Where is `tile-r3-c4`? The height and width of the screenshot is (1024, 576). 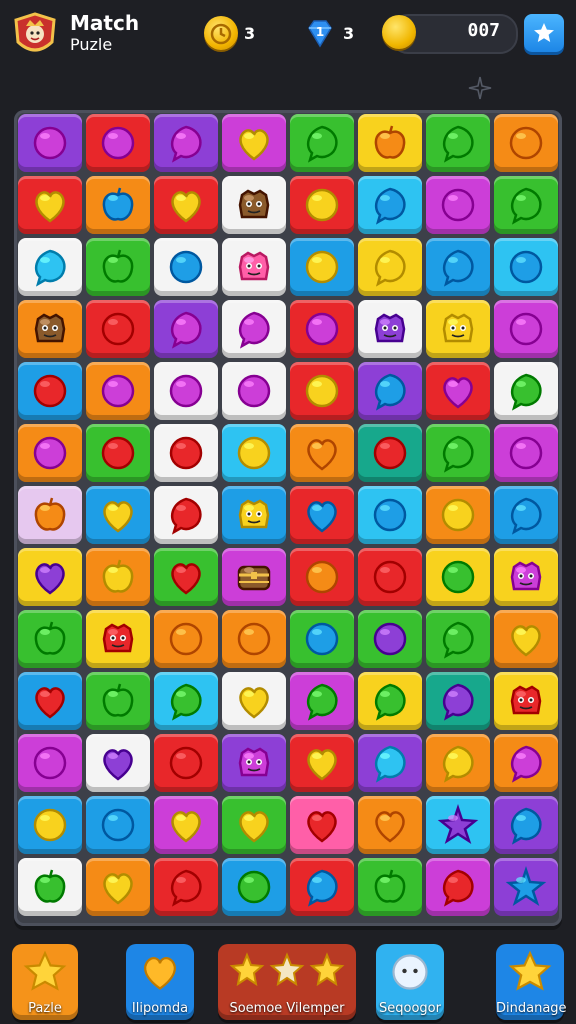
tile-r3-c4 is located at coordinates (322, 329).